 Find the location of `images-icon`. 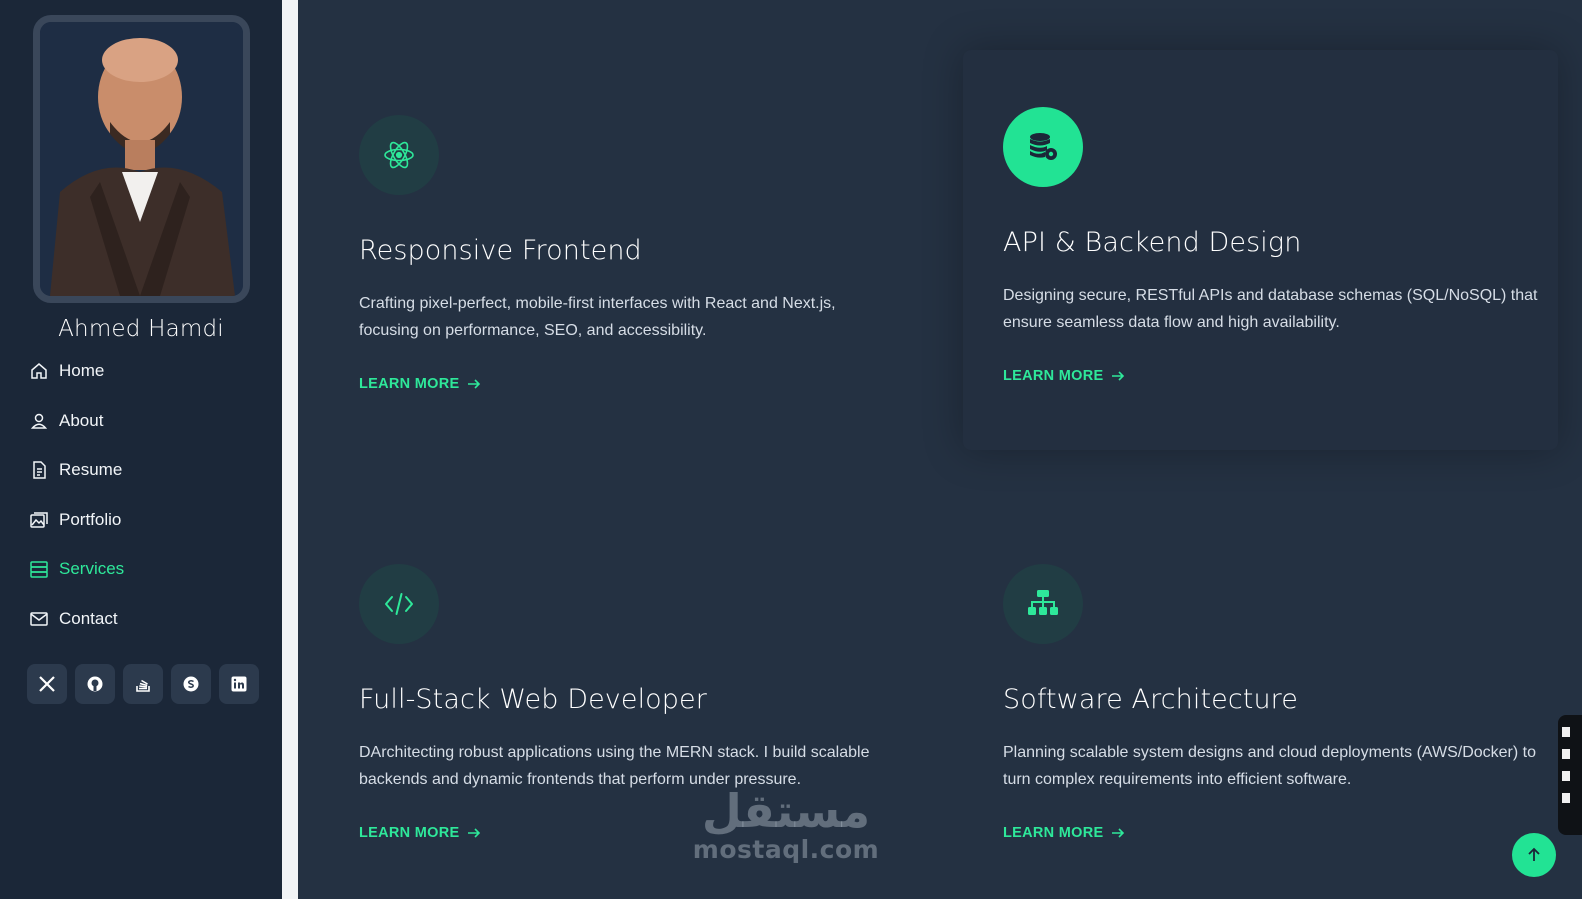

images-icon is located at coordinates (39, 520).